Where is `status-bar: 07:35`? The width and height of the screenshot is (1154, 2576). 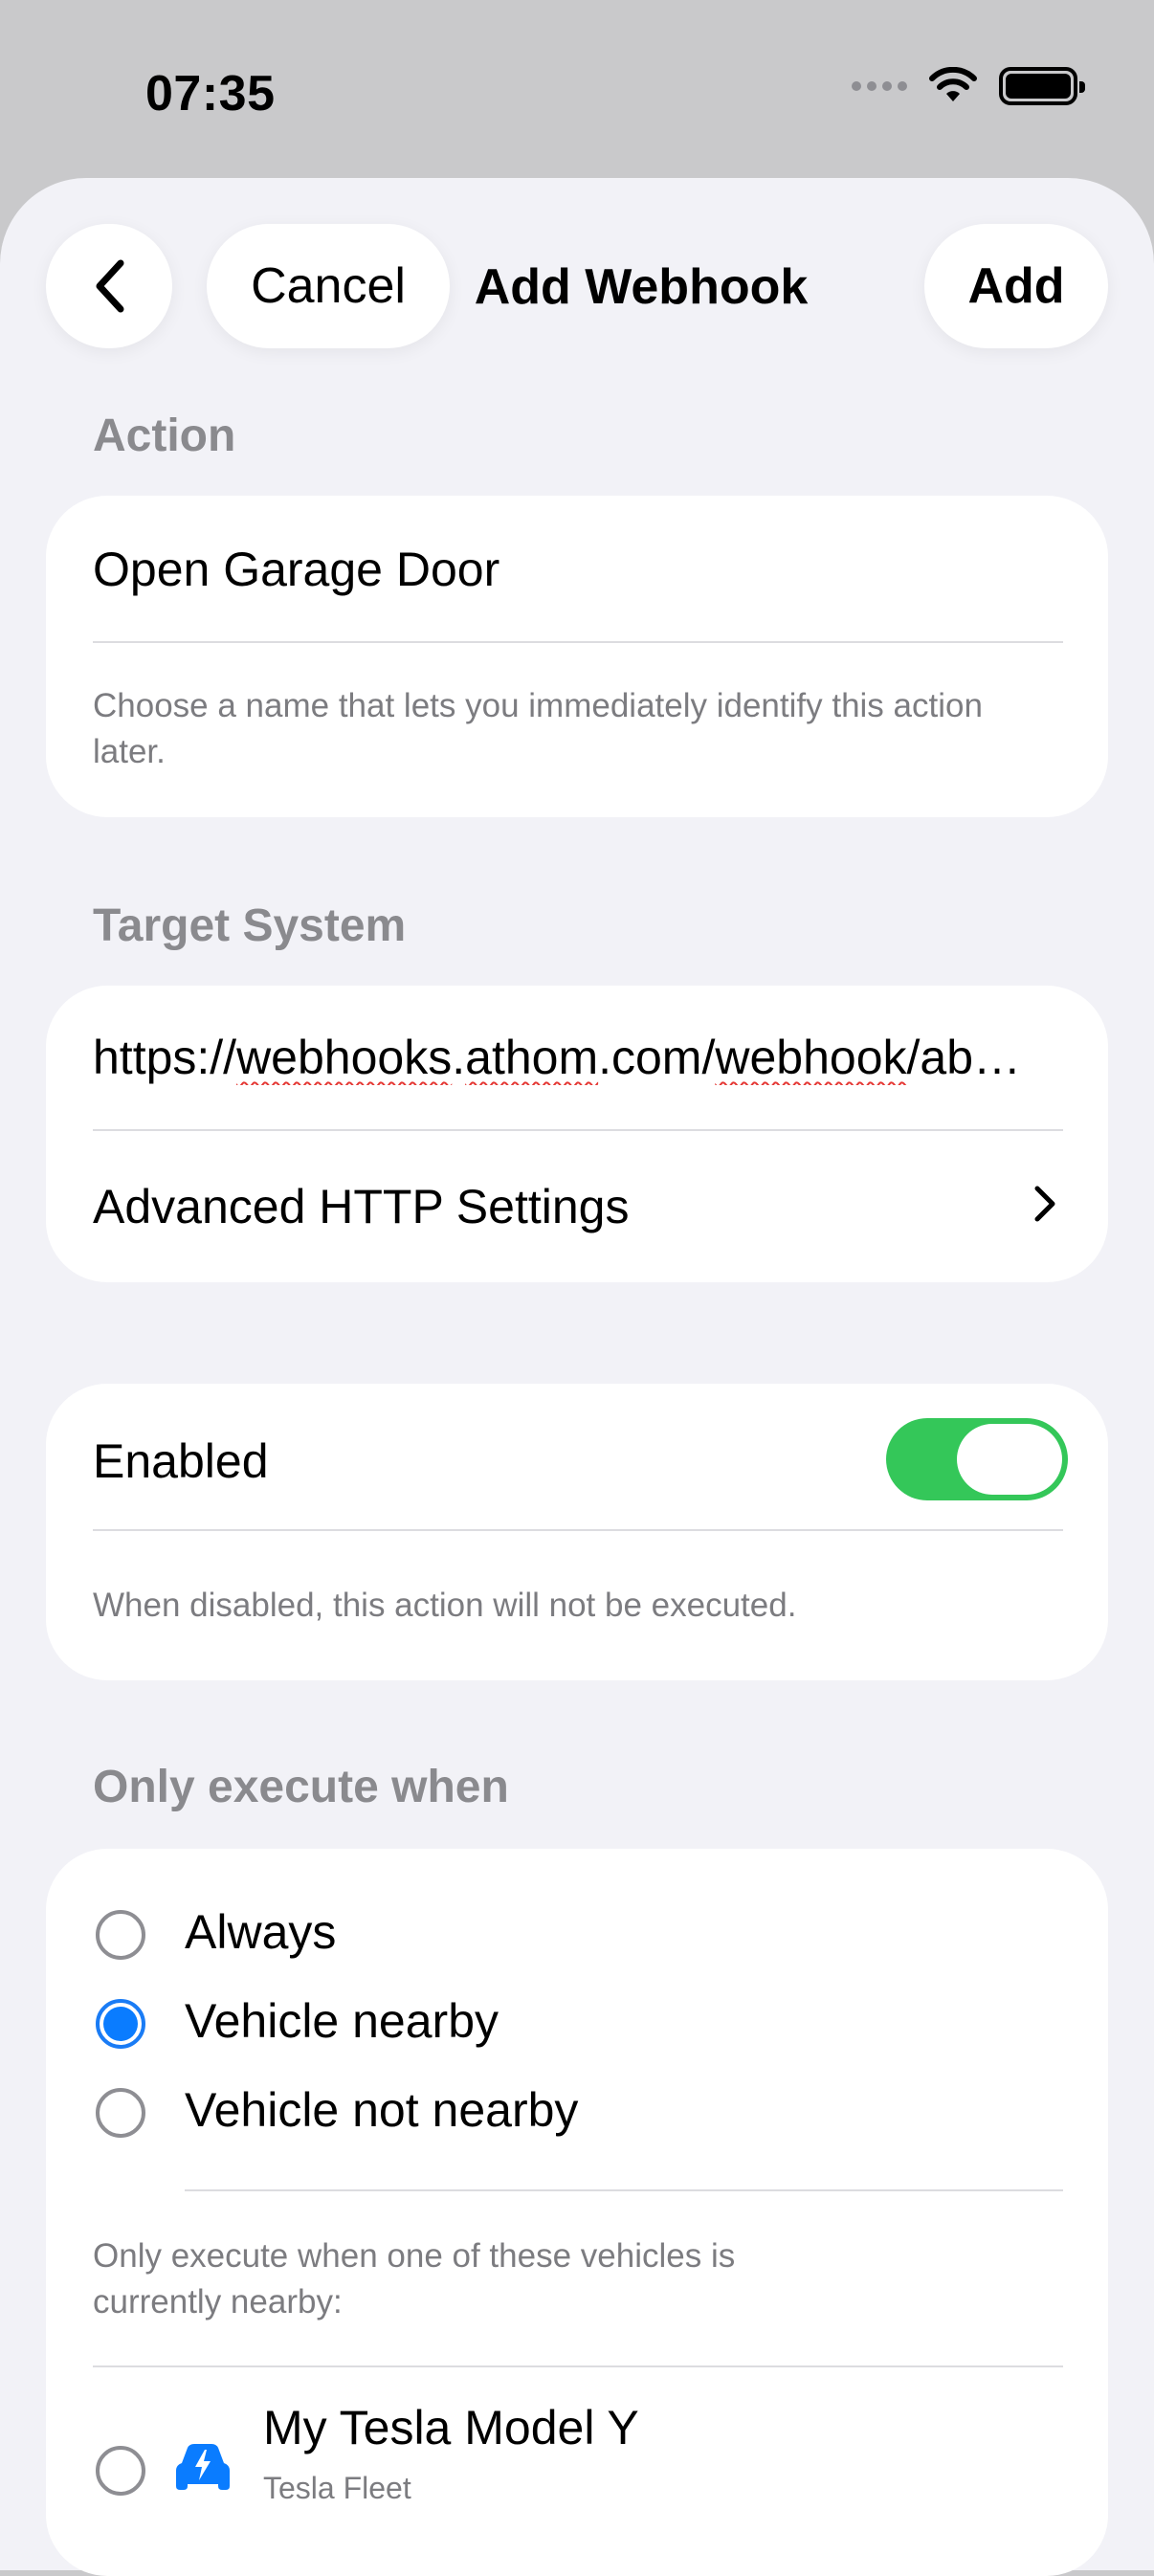 status-bar: 07:35 is located at coordinates (577, 91).